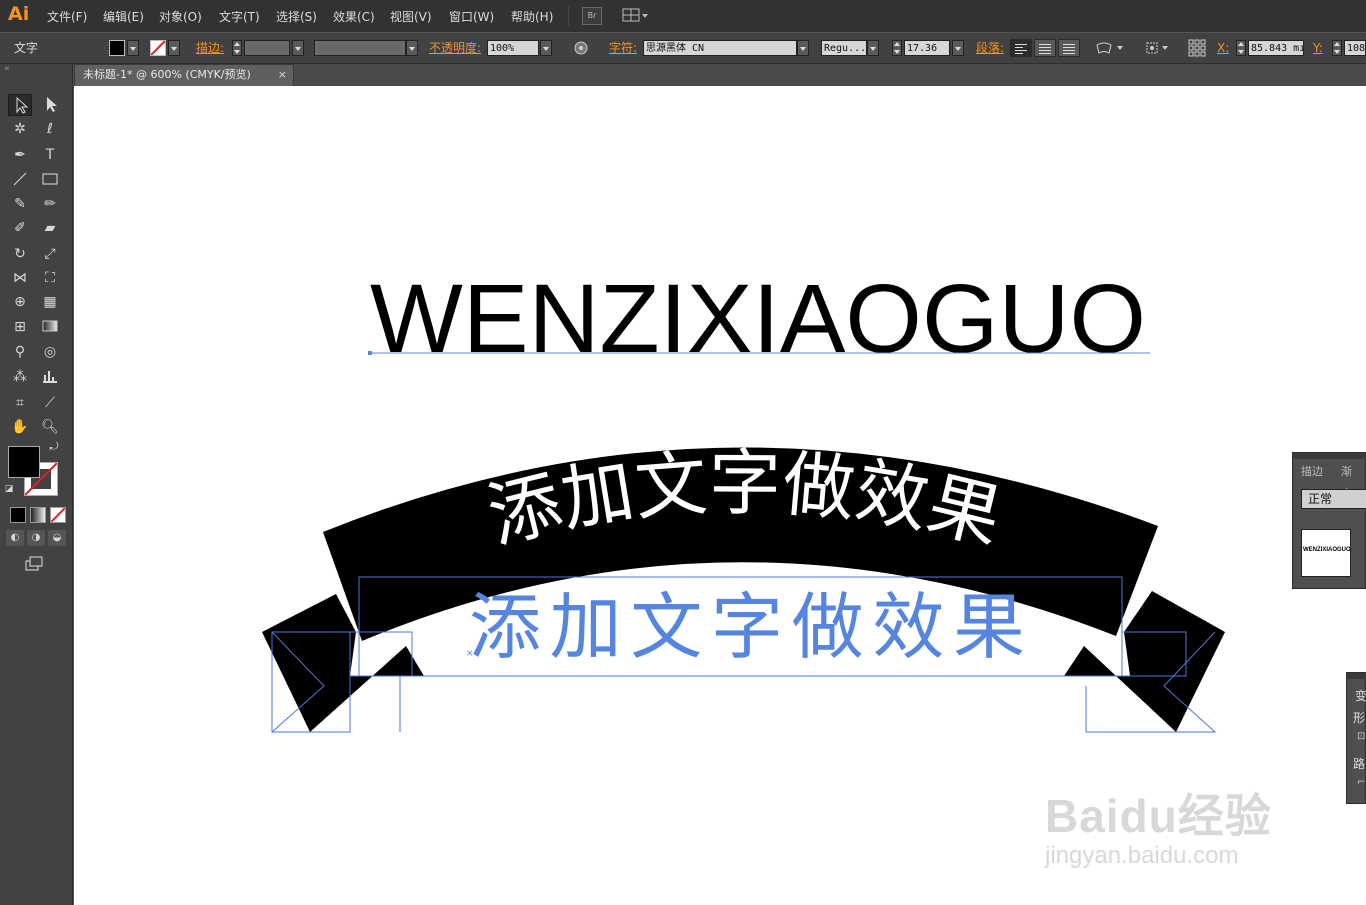 The width and height of the screenshot is (1366, 905). Describe the element at coordinates (54, 447) in the screenshot. I see `swap-fill-stroke-icon: ⤾` at that location.